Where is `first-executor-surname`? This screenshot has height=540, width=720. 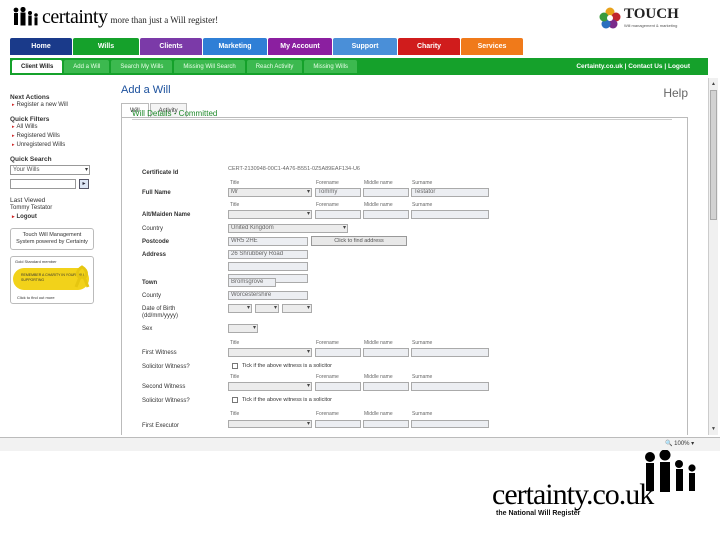
first-executor-surname is located at coordinates (450, 424).